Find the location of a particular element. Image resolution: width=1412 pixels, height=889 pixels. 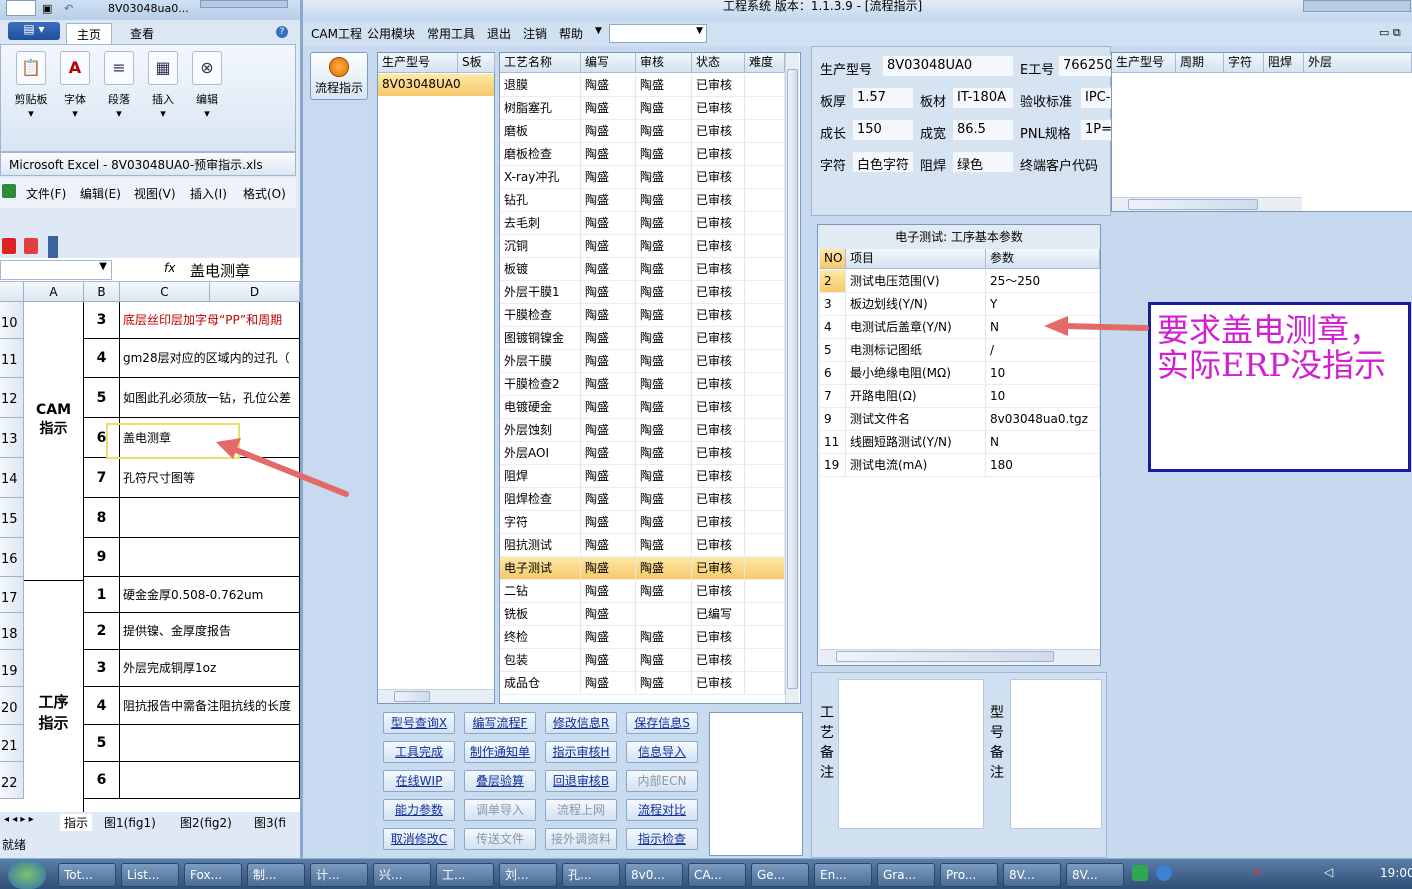

process-row: 铣板 陶盛 已编写 is located at coordinates (642, 614).